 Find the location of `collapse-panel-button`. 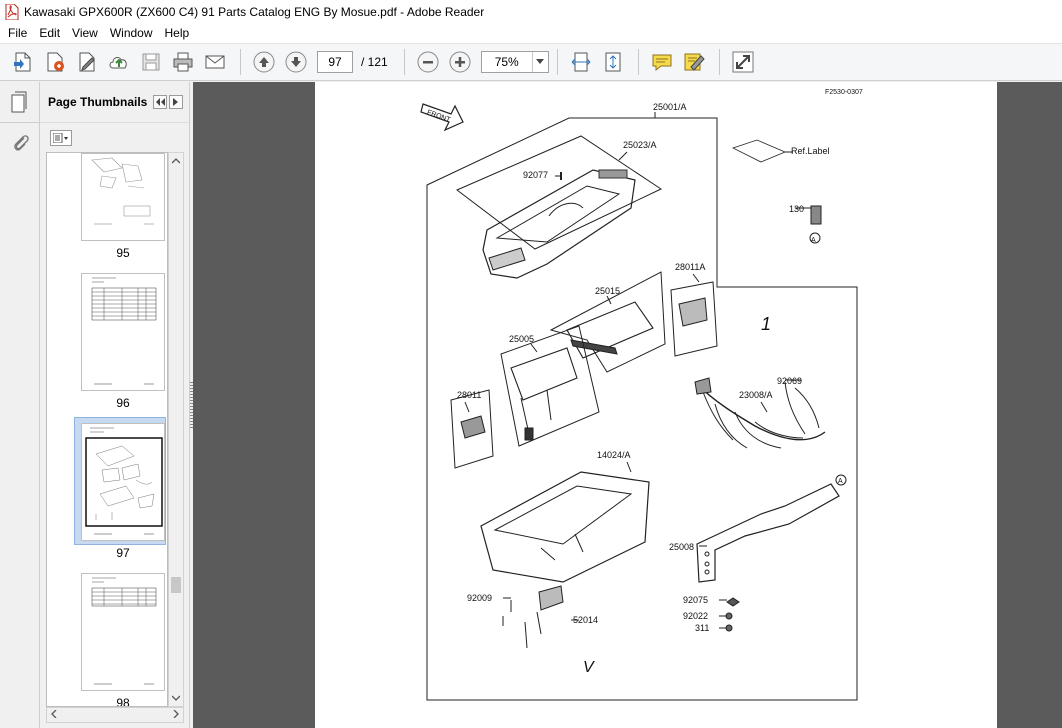

collapse-panel-button is located at coordinates (160, 102).